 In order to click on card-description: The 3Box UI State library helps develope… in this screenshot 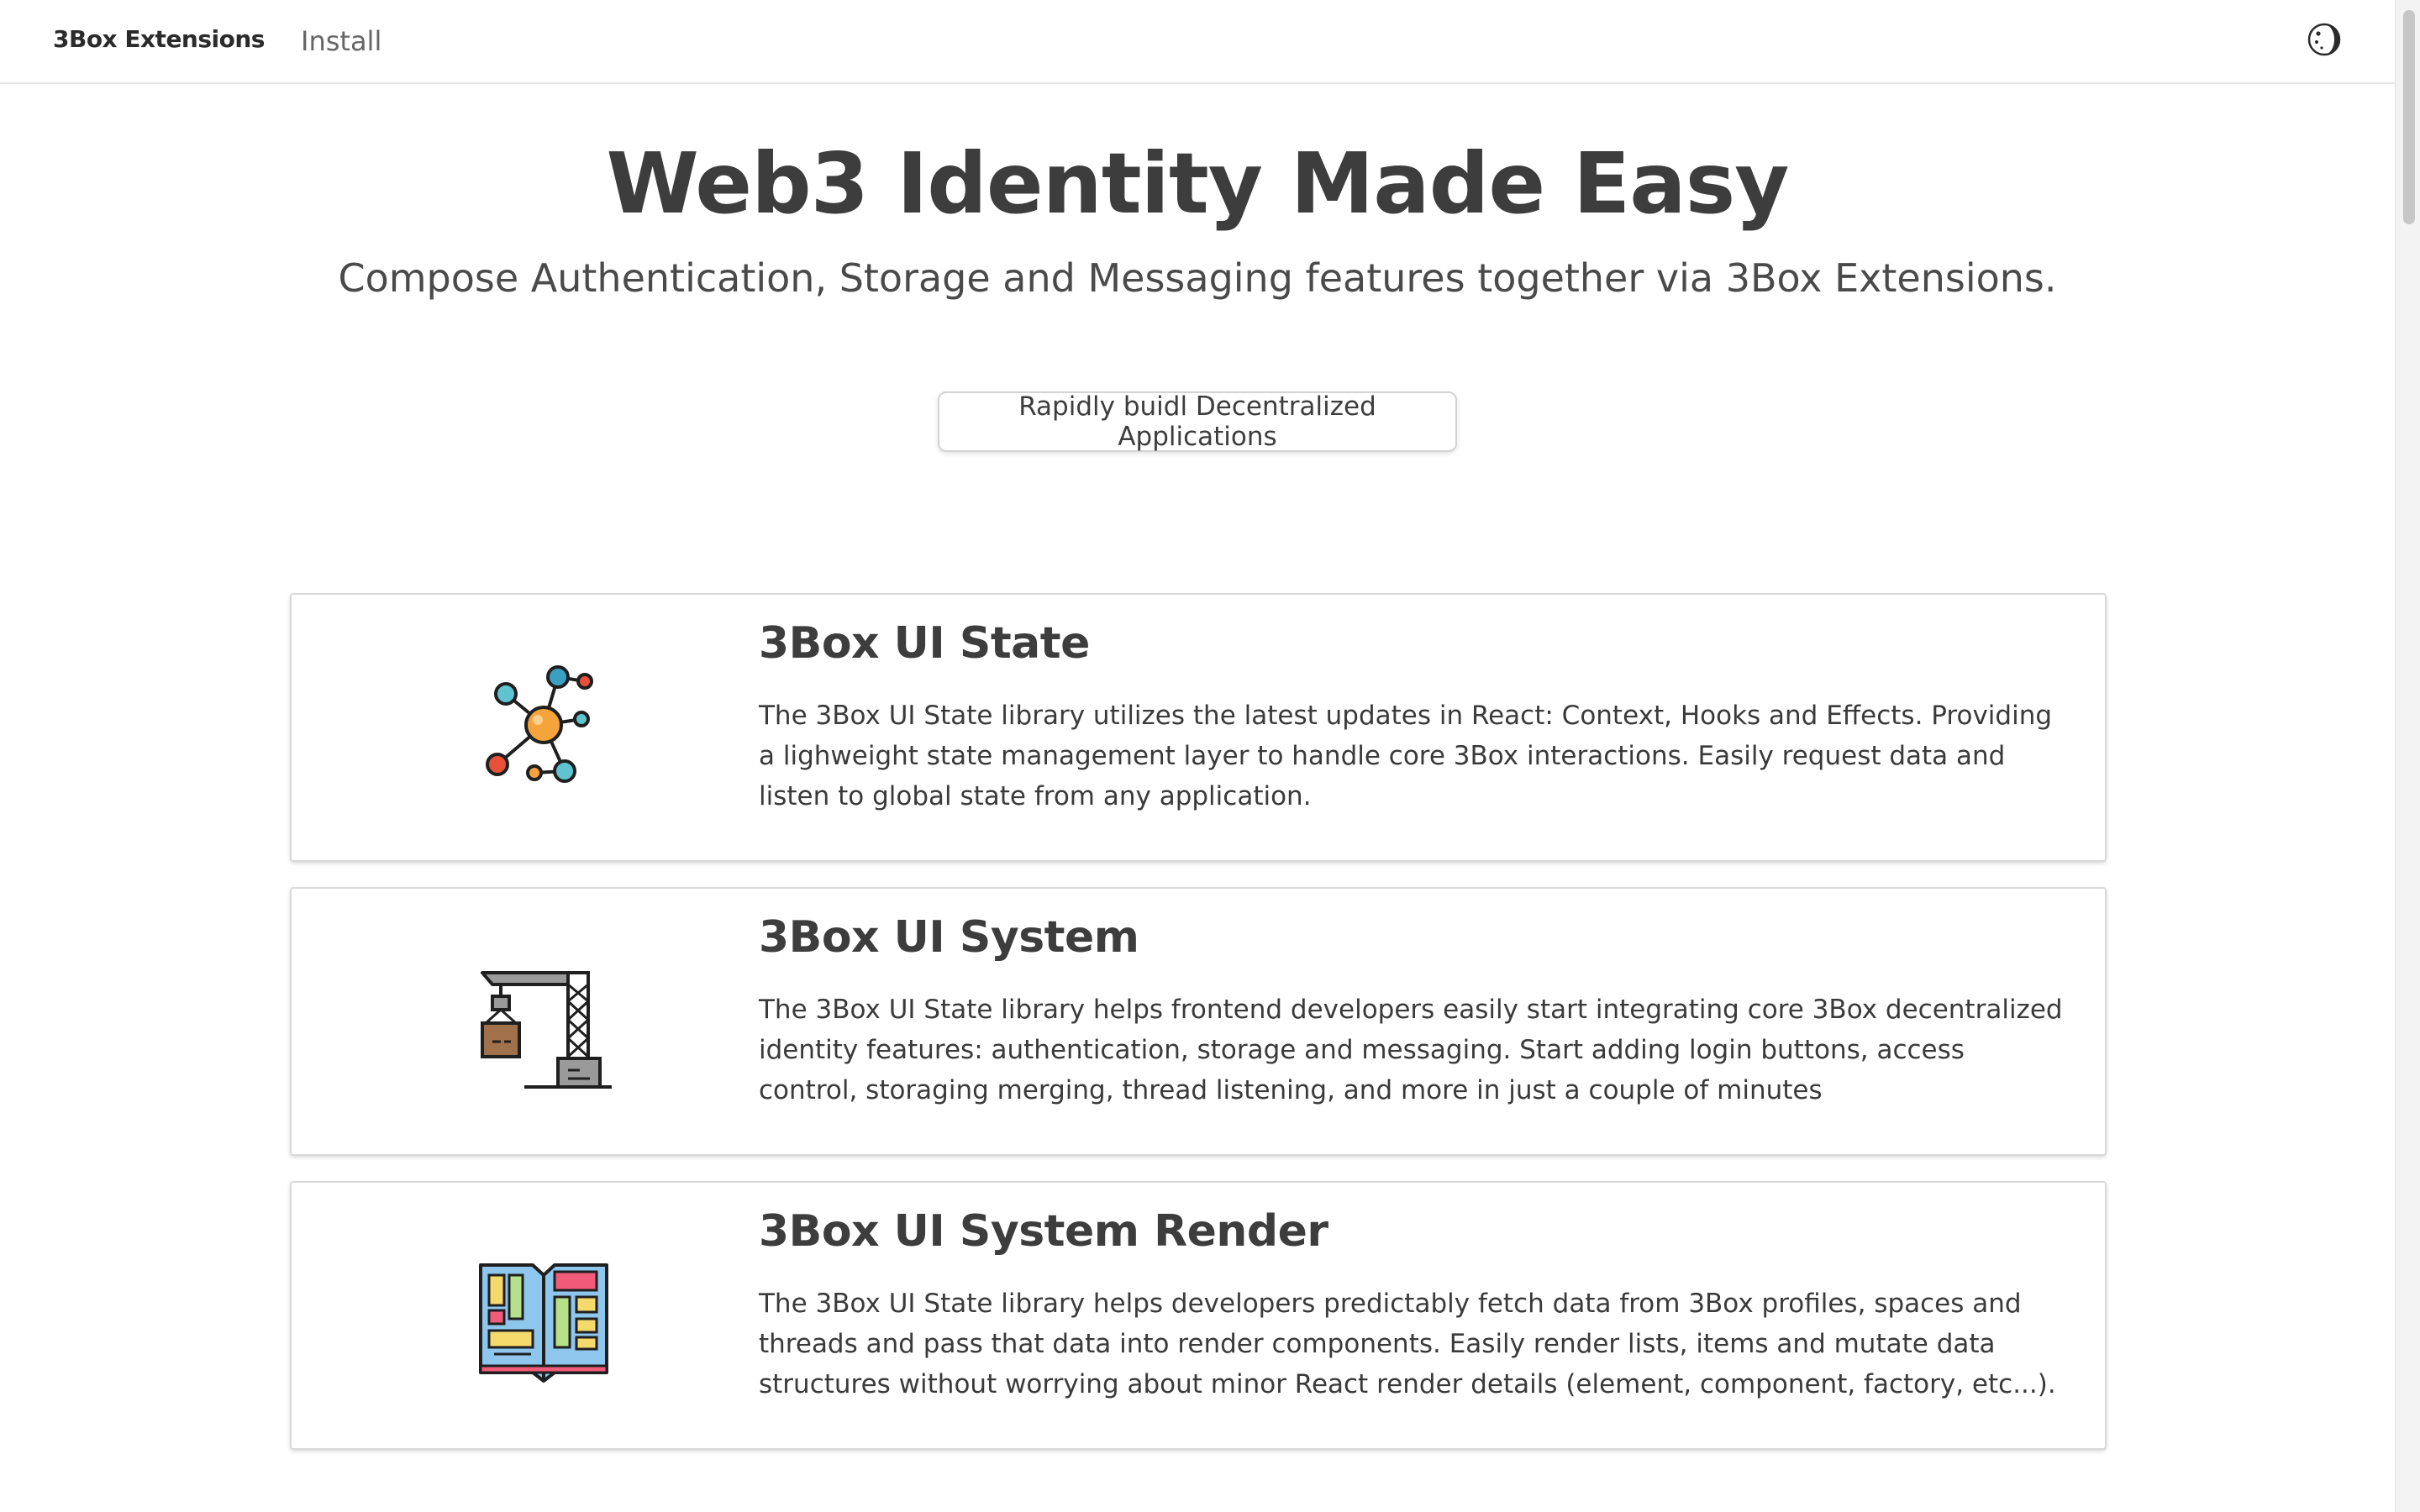, I will do `click(1407, 1344)`.